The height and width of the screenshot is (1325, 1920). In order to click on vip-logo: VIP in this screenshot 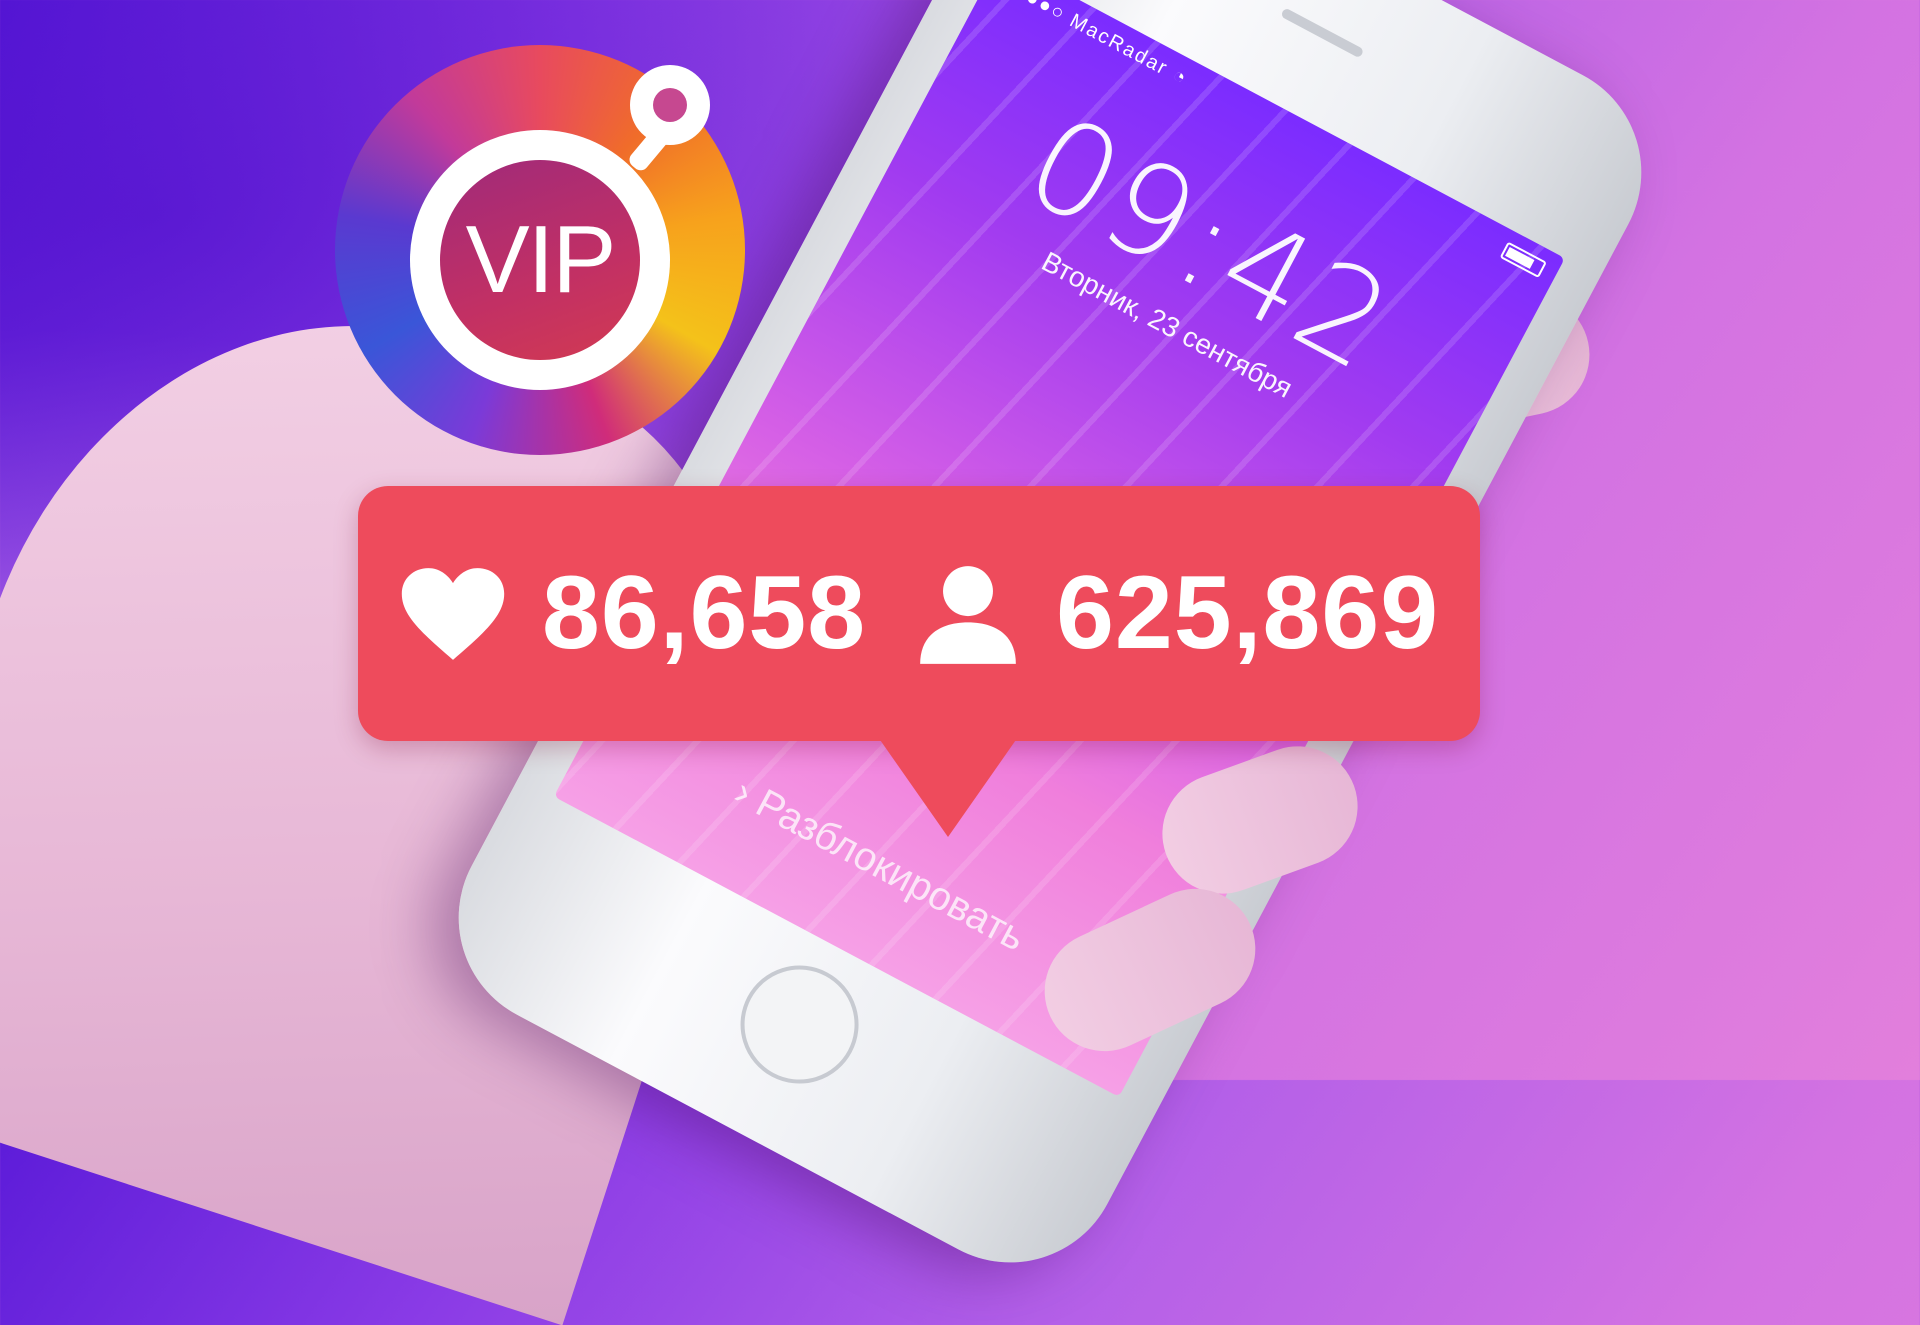, I will do `click(540, 250)`.